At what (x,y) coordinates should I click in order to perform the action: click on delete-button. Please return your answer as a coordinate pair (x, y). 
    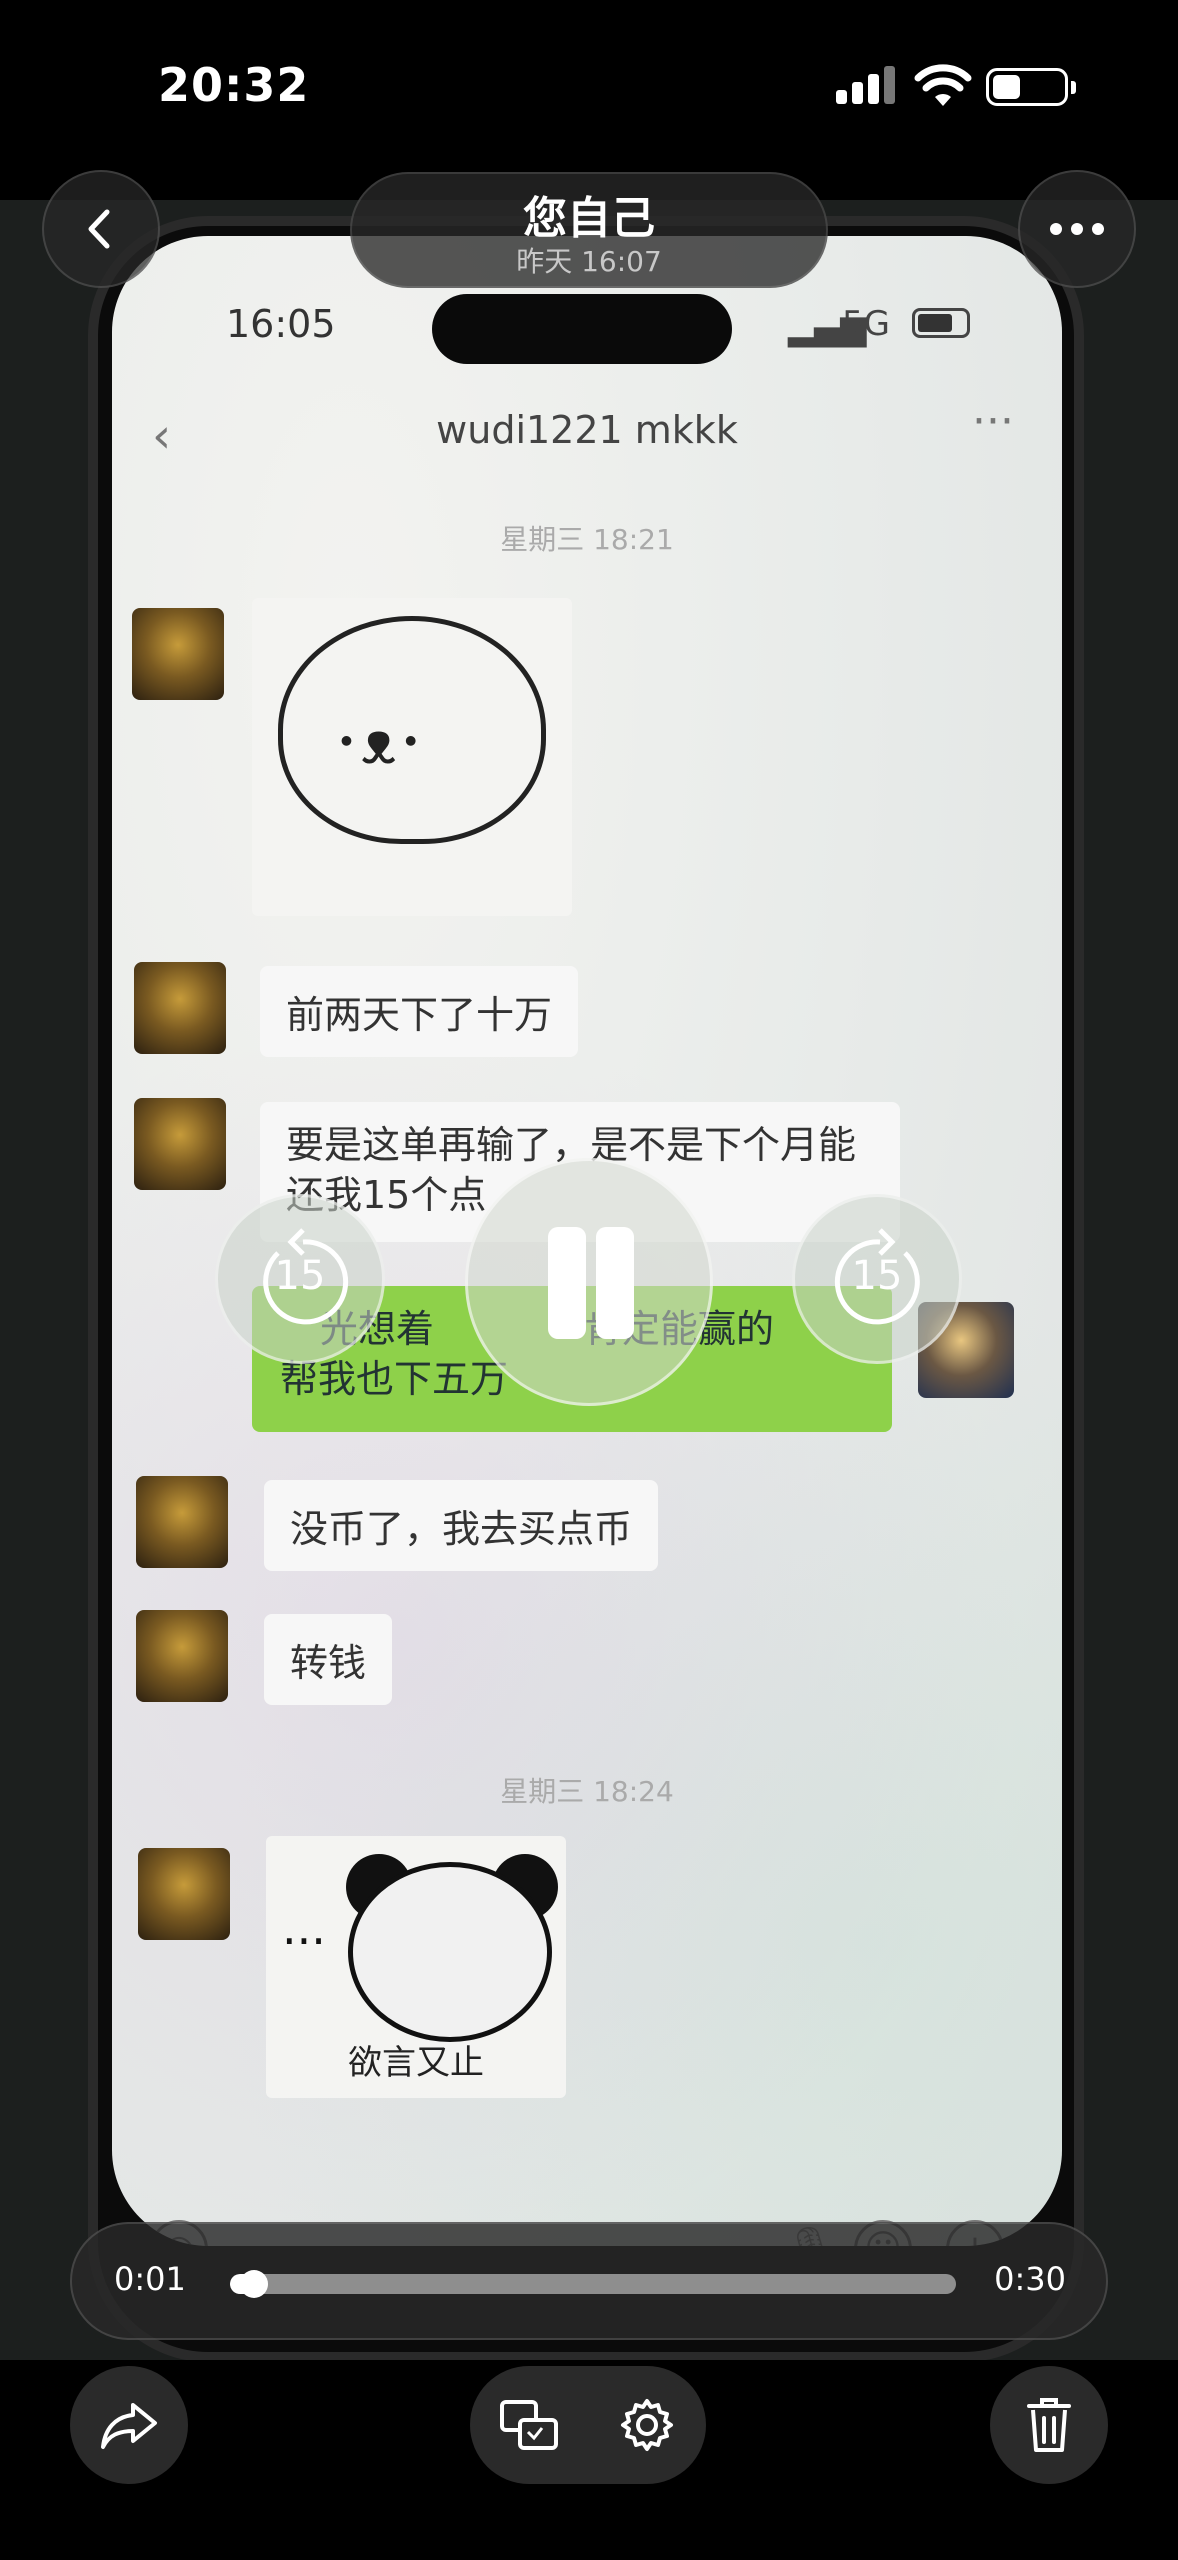
    Looking at the image, I should click on (1049, 2425).